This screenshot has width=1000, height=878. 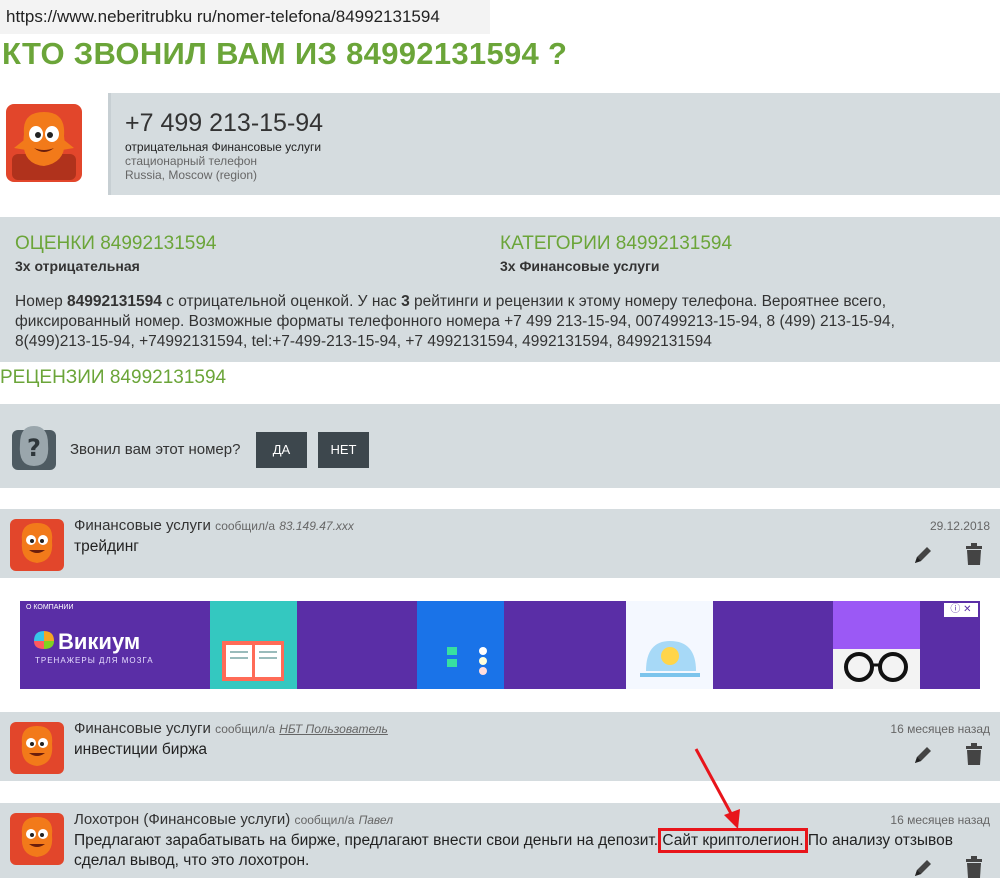 What do you see at coordinates (106, 546) in the screenshot?
I see `review-text: трейдинг` at bounding box center [106, 546].